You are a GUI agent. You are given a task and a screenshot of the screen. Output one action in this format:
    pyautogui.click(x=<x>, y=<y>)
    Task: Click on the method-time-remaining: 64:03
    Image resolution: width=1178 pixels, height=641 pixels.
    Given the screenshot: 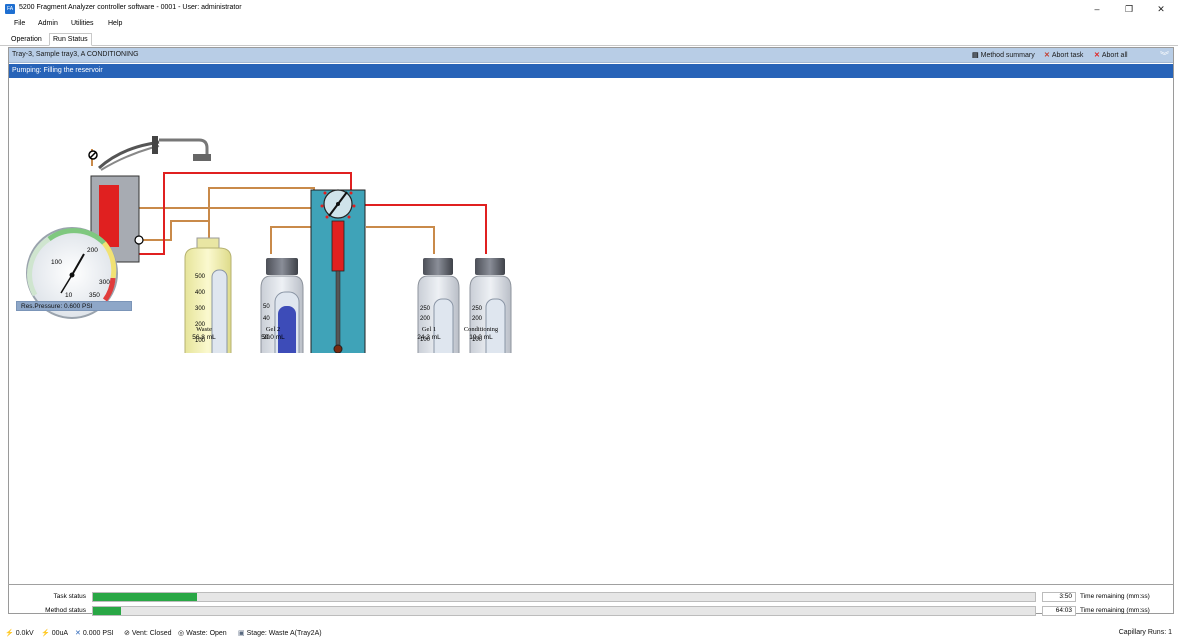 What is the action you would take?
    pyautogui.click(x=1059, y=611)
    